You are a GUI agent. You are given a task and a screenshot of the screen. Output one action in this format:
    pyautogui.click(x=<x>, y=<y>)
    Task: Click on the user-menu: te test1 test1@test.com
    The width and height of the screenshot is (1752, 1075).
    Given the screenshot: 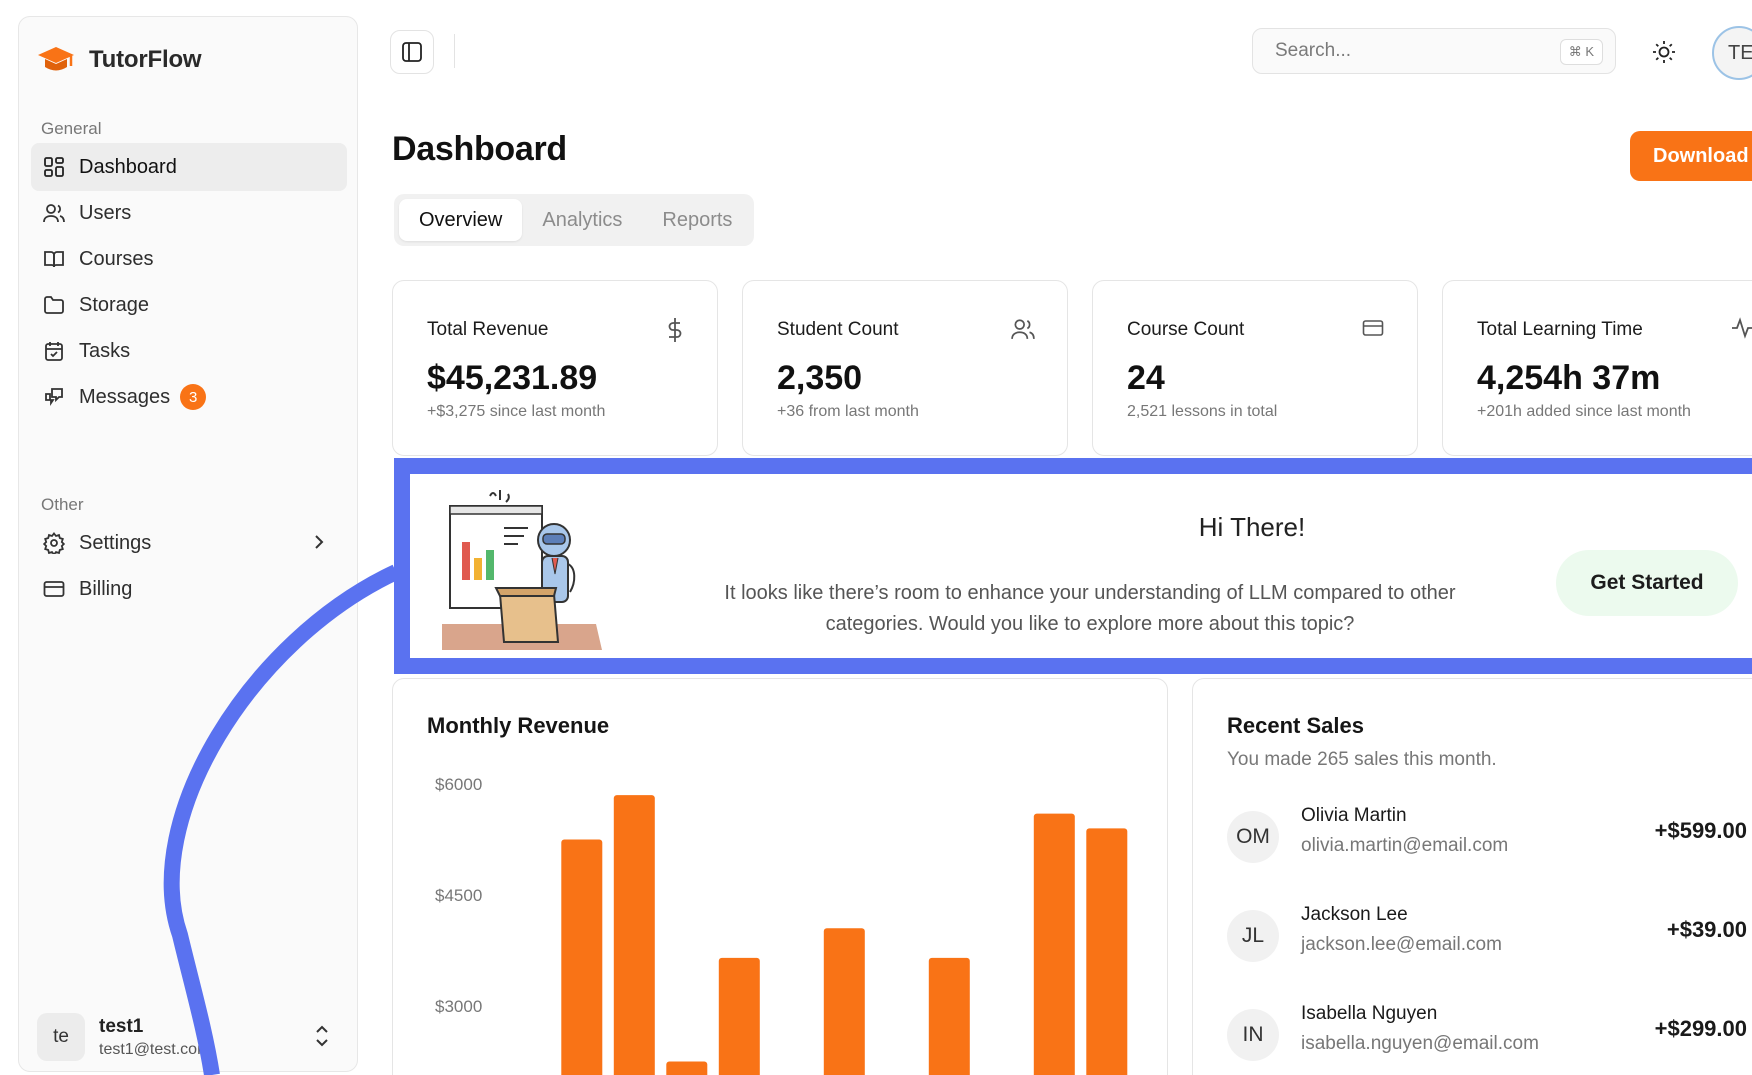 What is the action you would take?
    pyautogui.click(x=189, y=1037)
    